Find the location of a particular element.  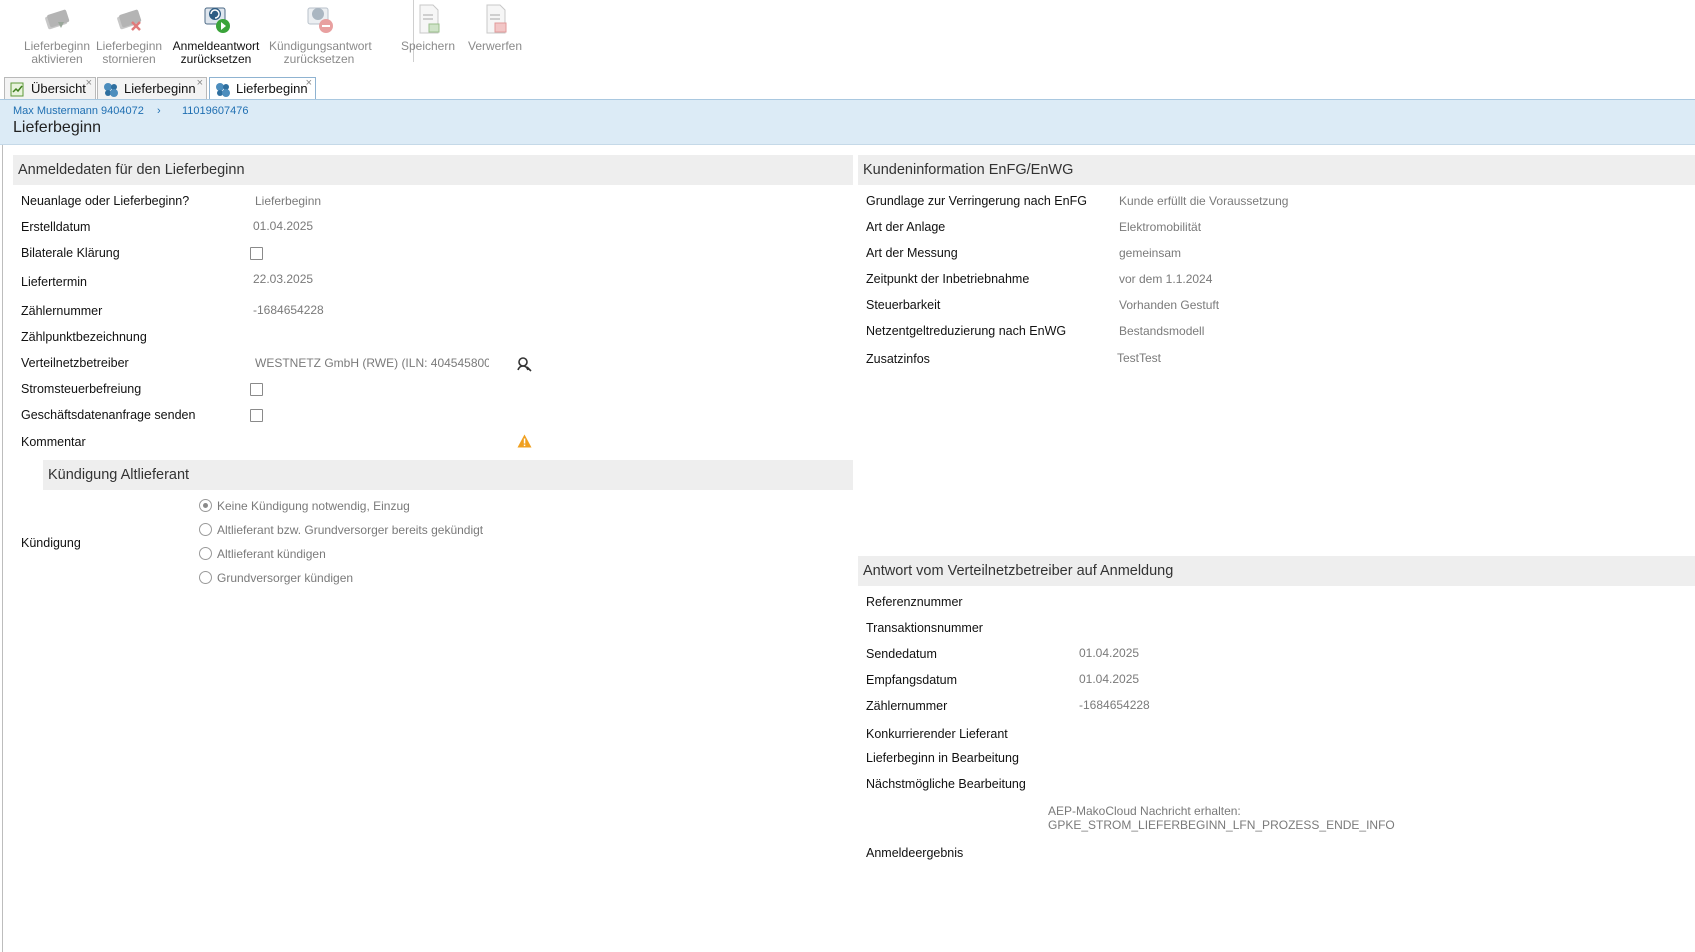

process-icon is located at coordinates (111, 90).